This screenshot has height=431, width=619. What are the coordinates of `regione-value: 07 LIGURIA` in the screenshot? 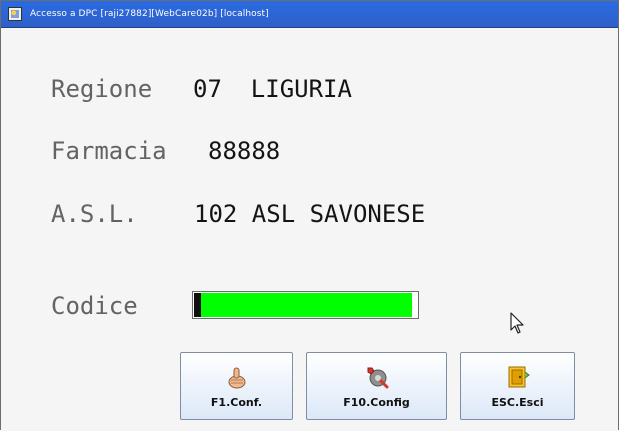 It's located at (272, 89).